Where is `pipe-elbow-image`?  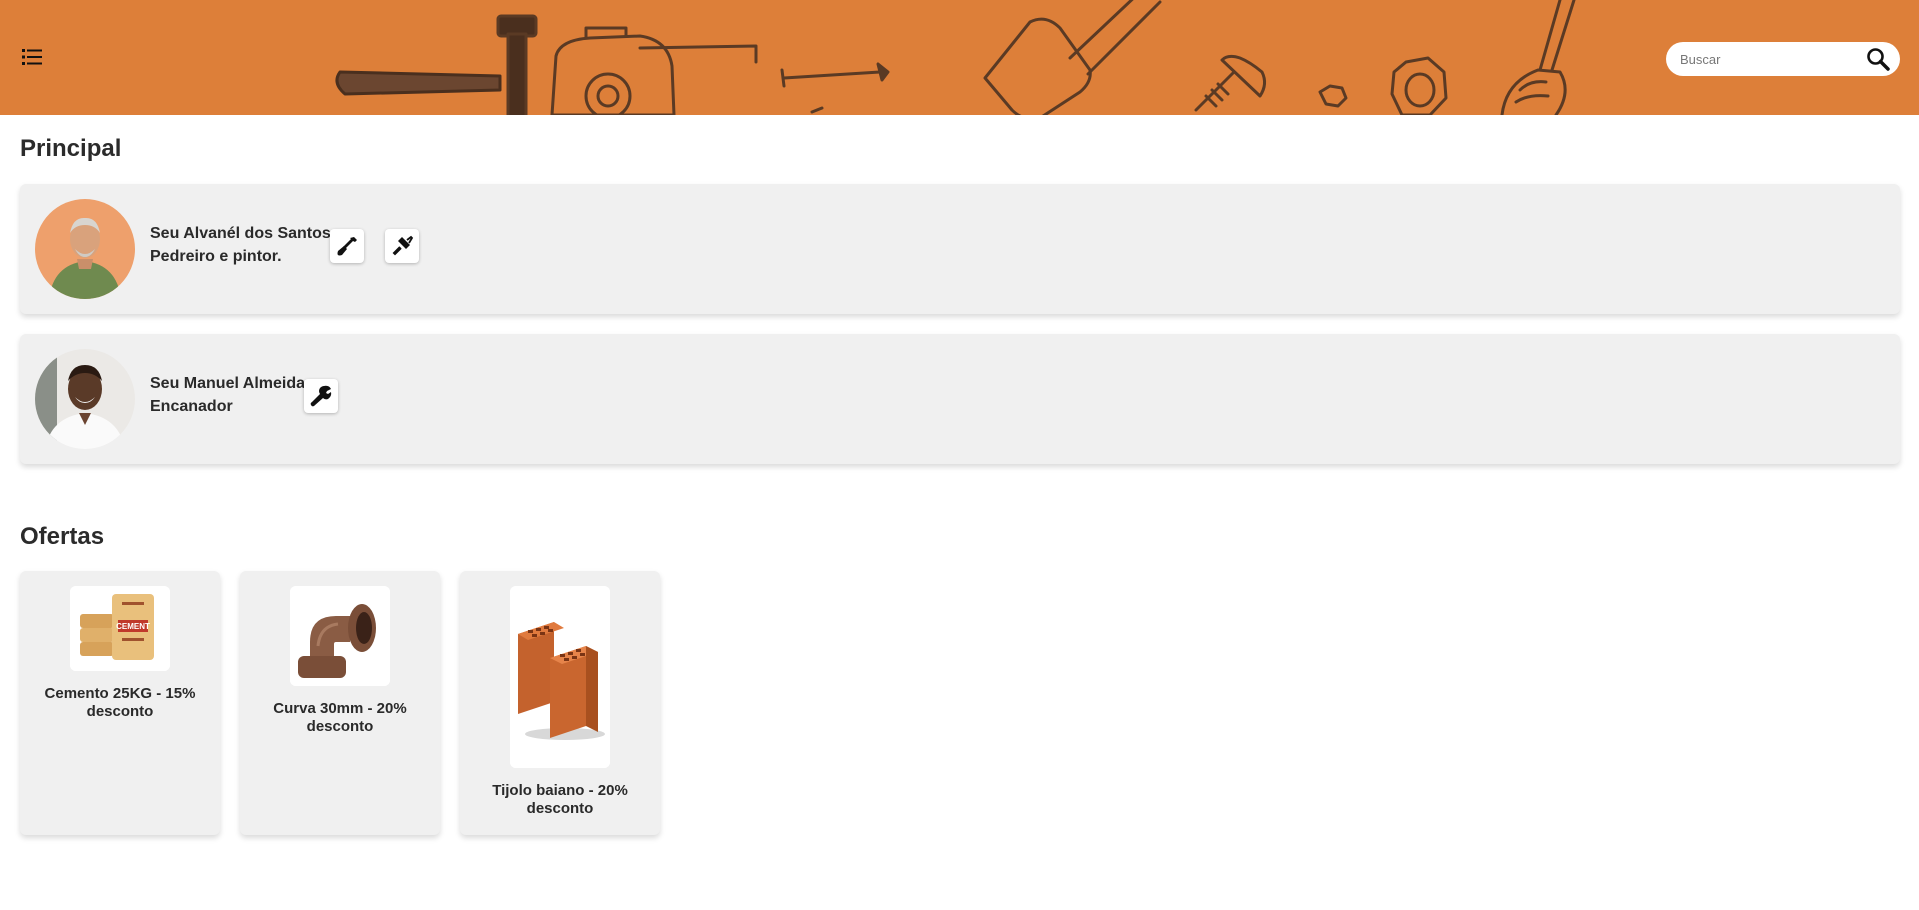
pipe-elbow-image is located at coordinates (340, 636).